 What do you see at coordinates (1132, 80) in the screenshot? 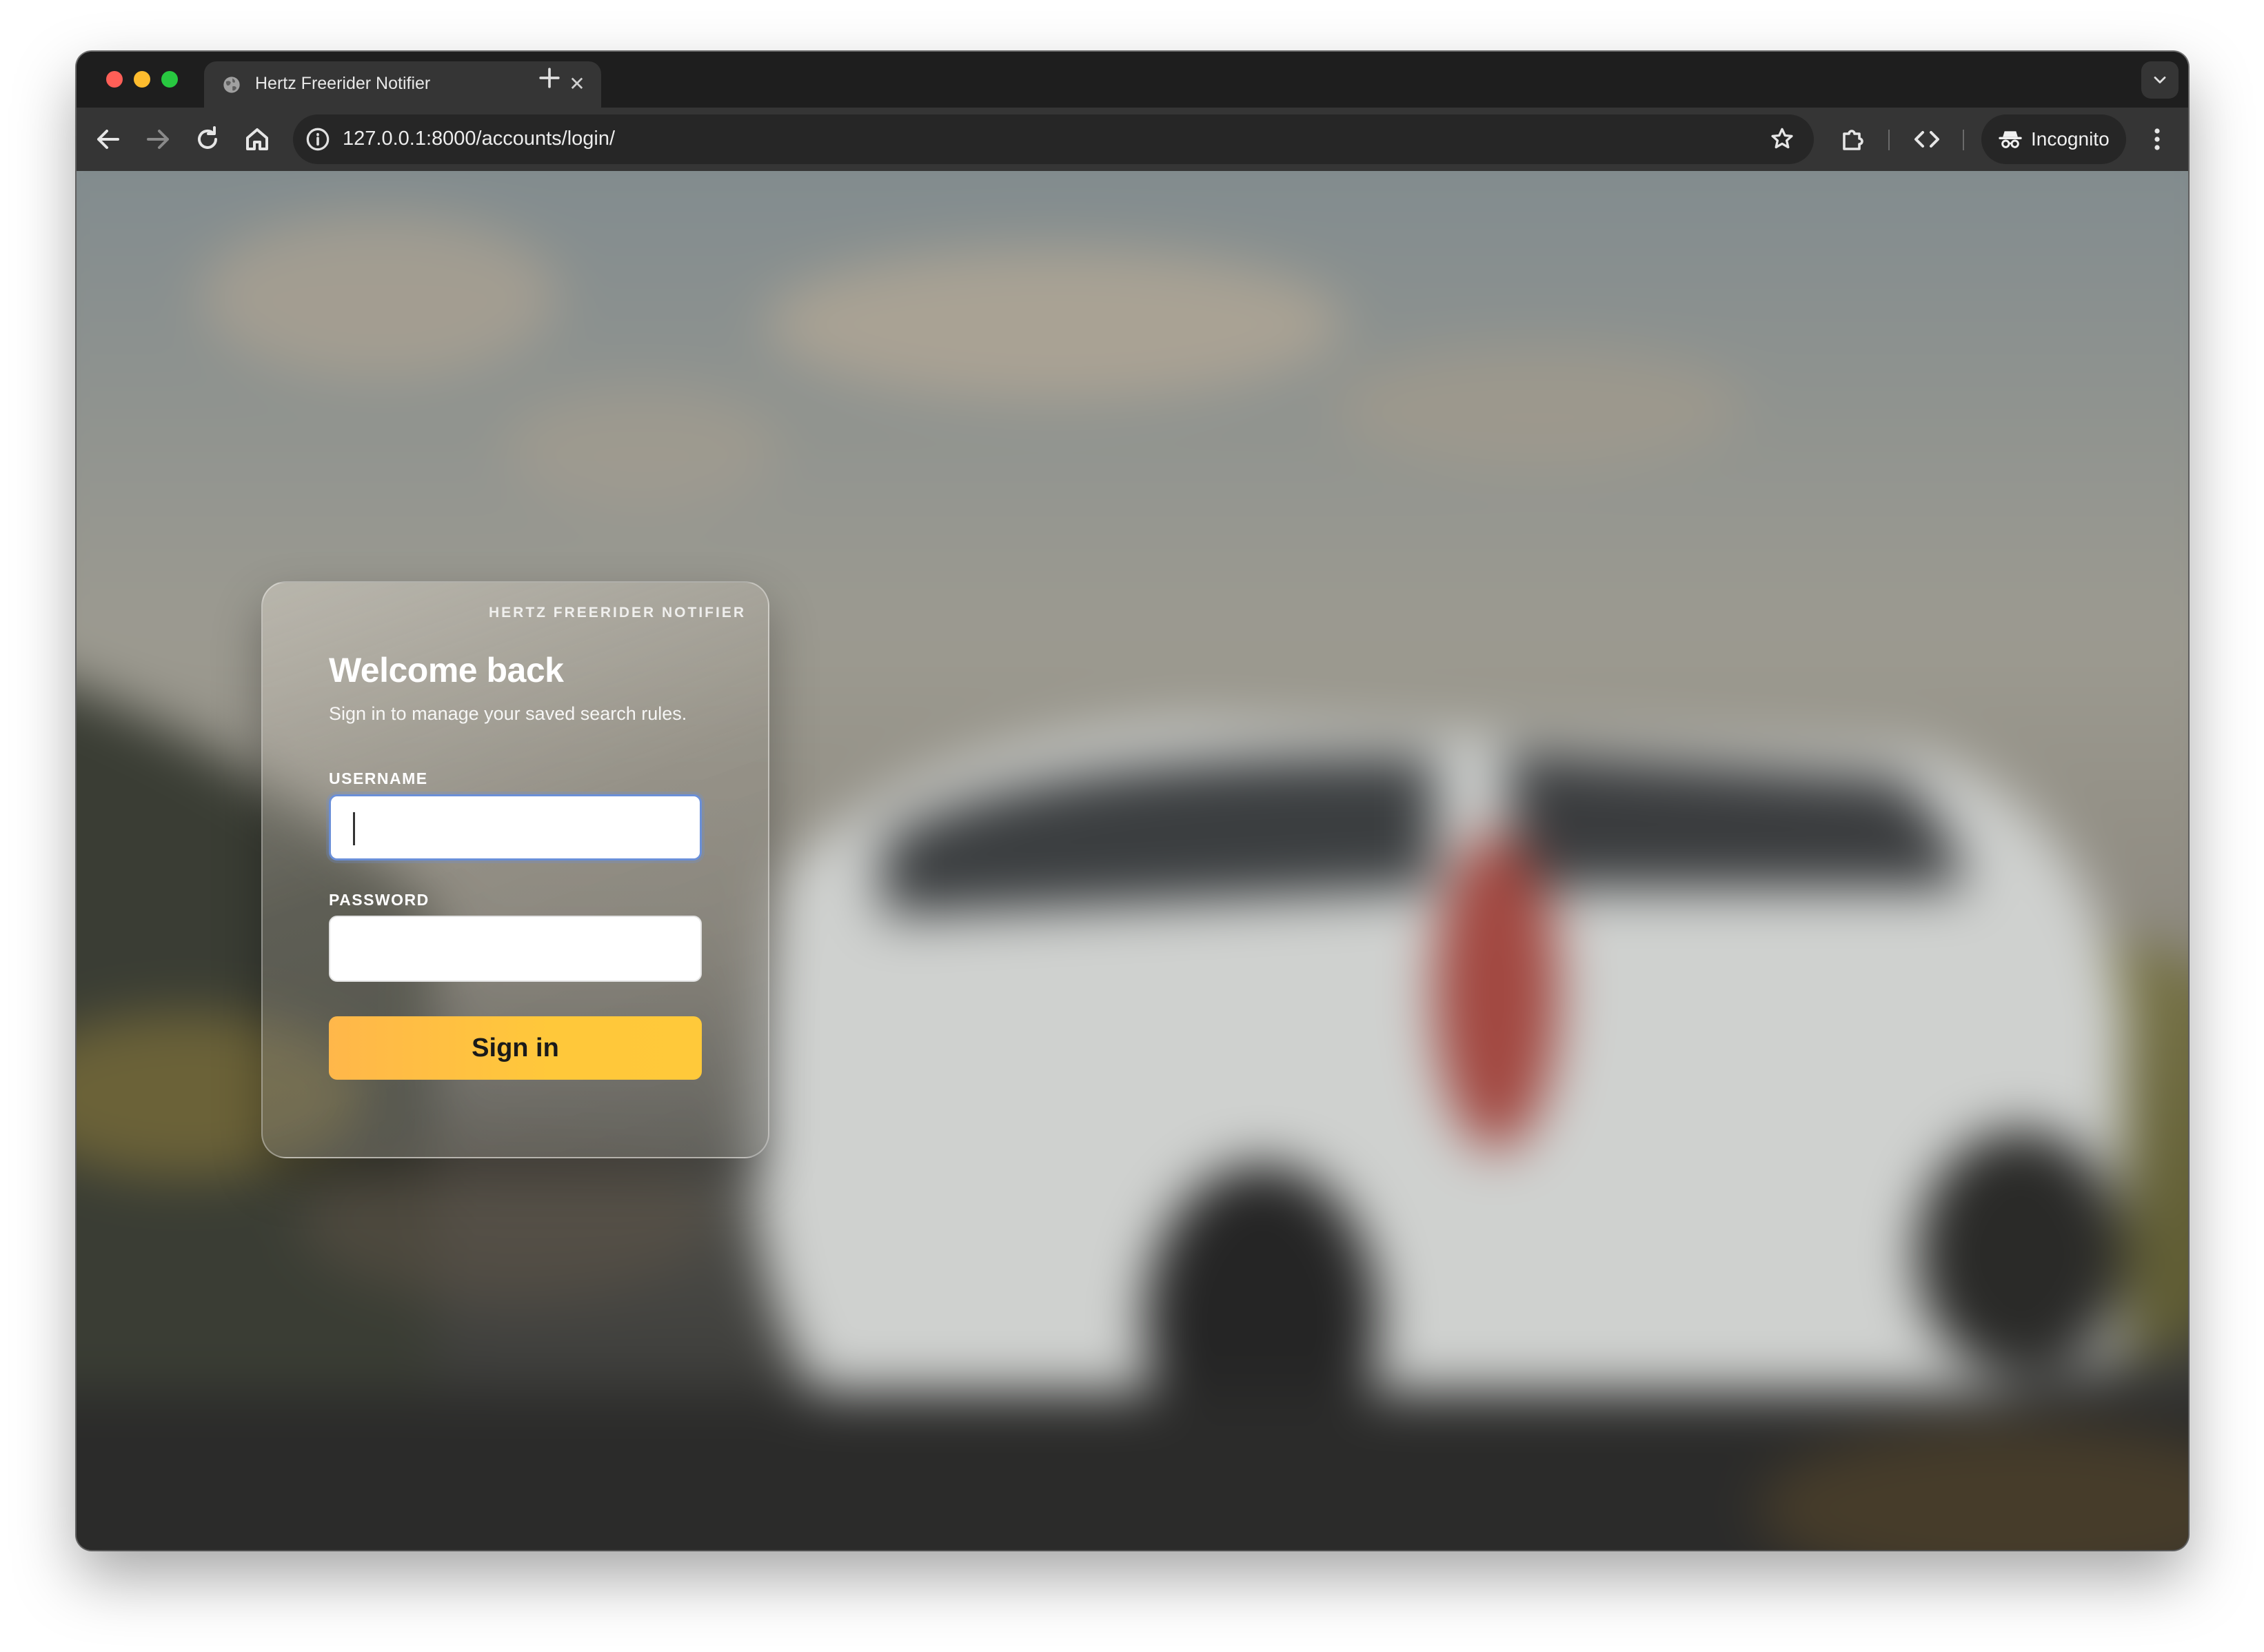
I see `tab-strip: Hertz Freerider Notifier ✕` at bounding box center [1132, 80].